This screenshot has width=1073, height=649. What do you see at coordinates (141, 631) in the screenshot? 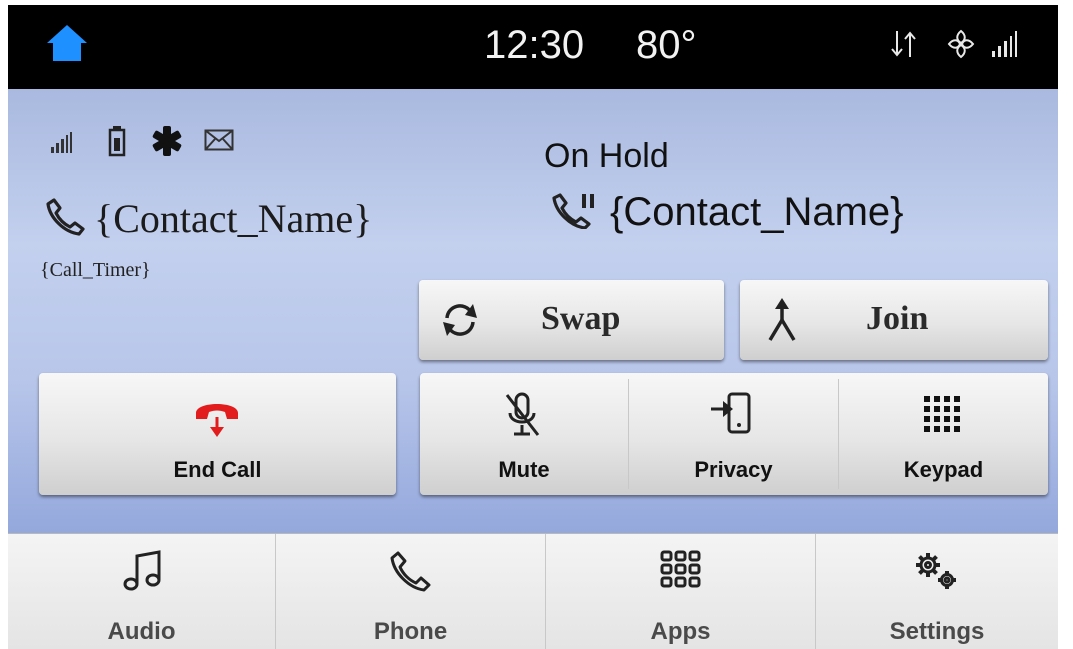
I see `nav-label-audio: Audio` at bounding box center [141, 631].